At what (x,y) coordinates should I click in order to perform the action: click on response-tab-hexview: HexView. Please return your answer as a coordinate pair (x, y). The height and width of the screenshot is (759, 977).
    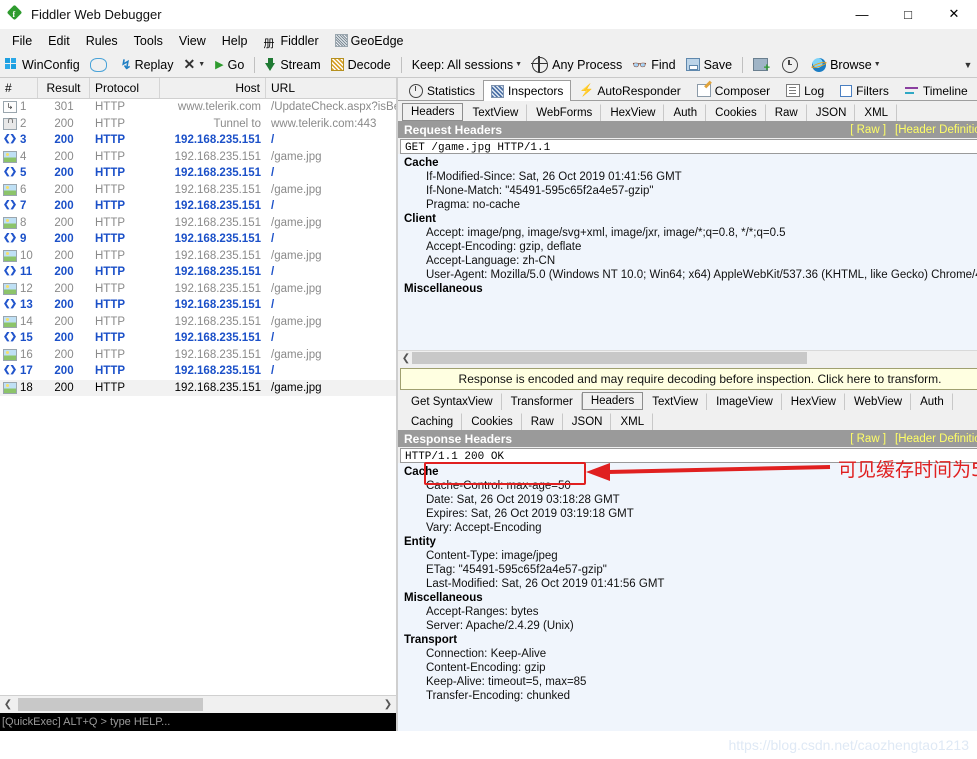
    Looking at the image, I should click on (813, 401).